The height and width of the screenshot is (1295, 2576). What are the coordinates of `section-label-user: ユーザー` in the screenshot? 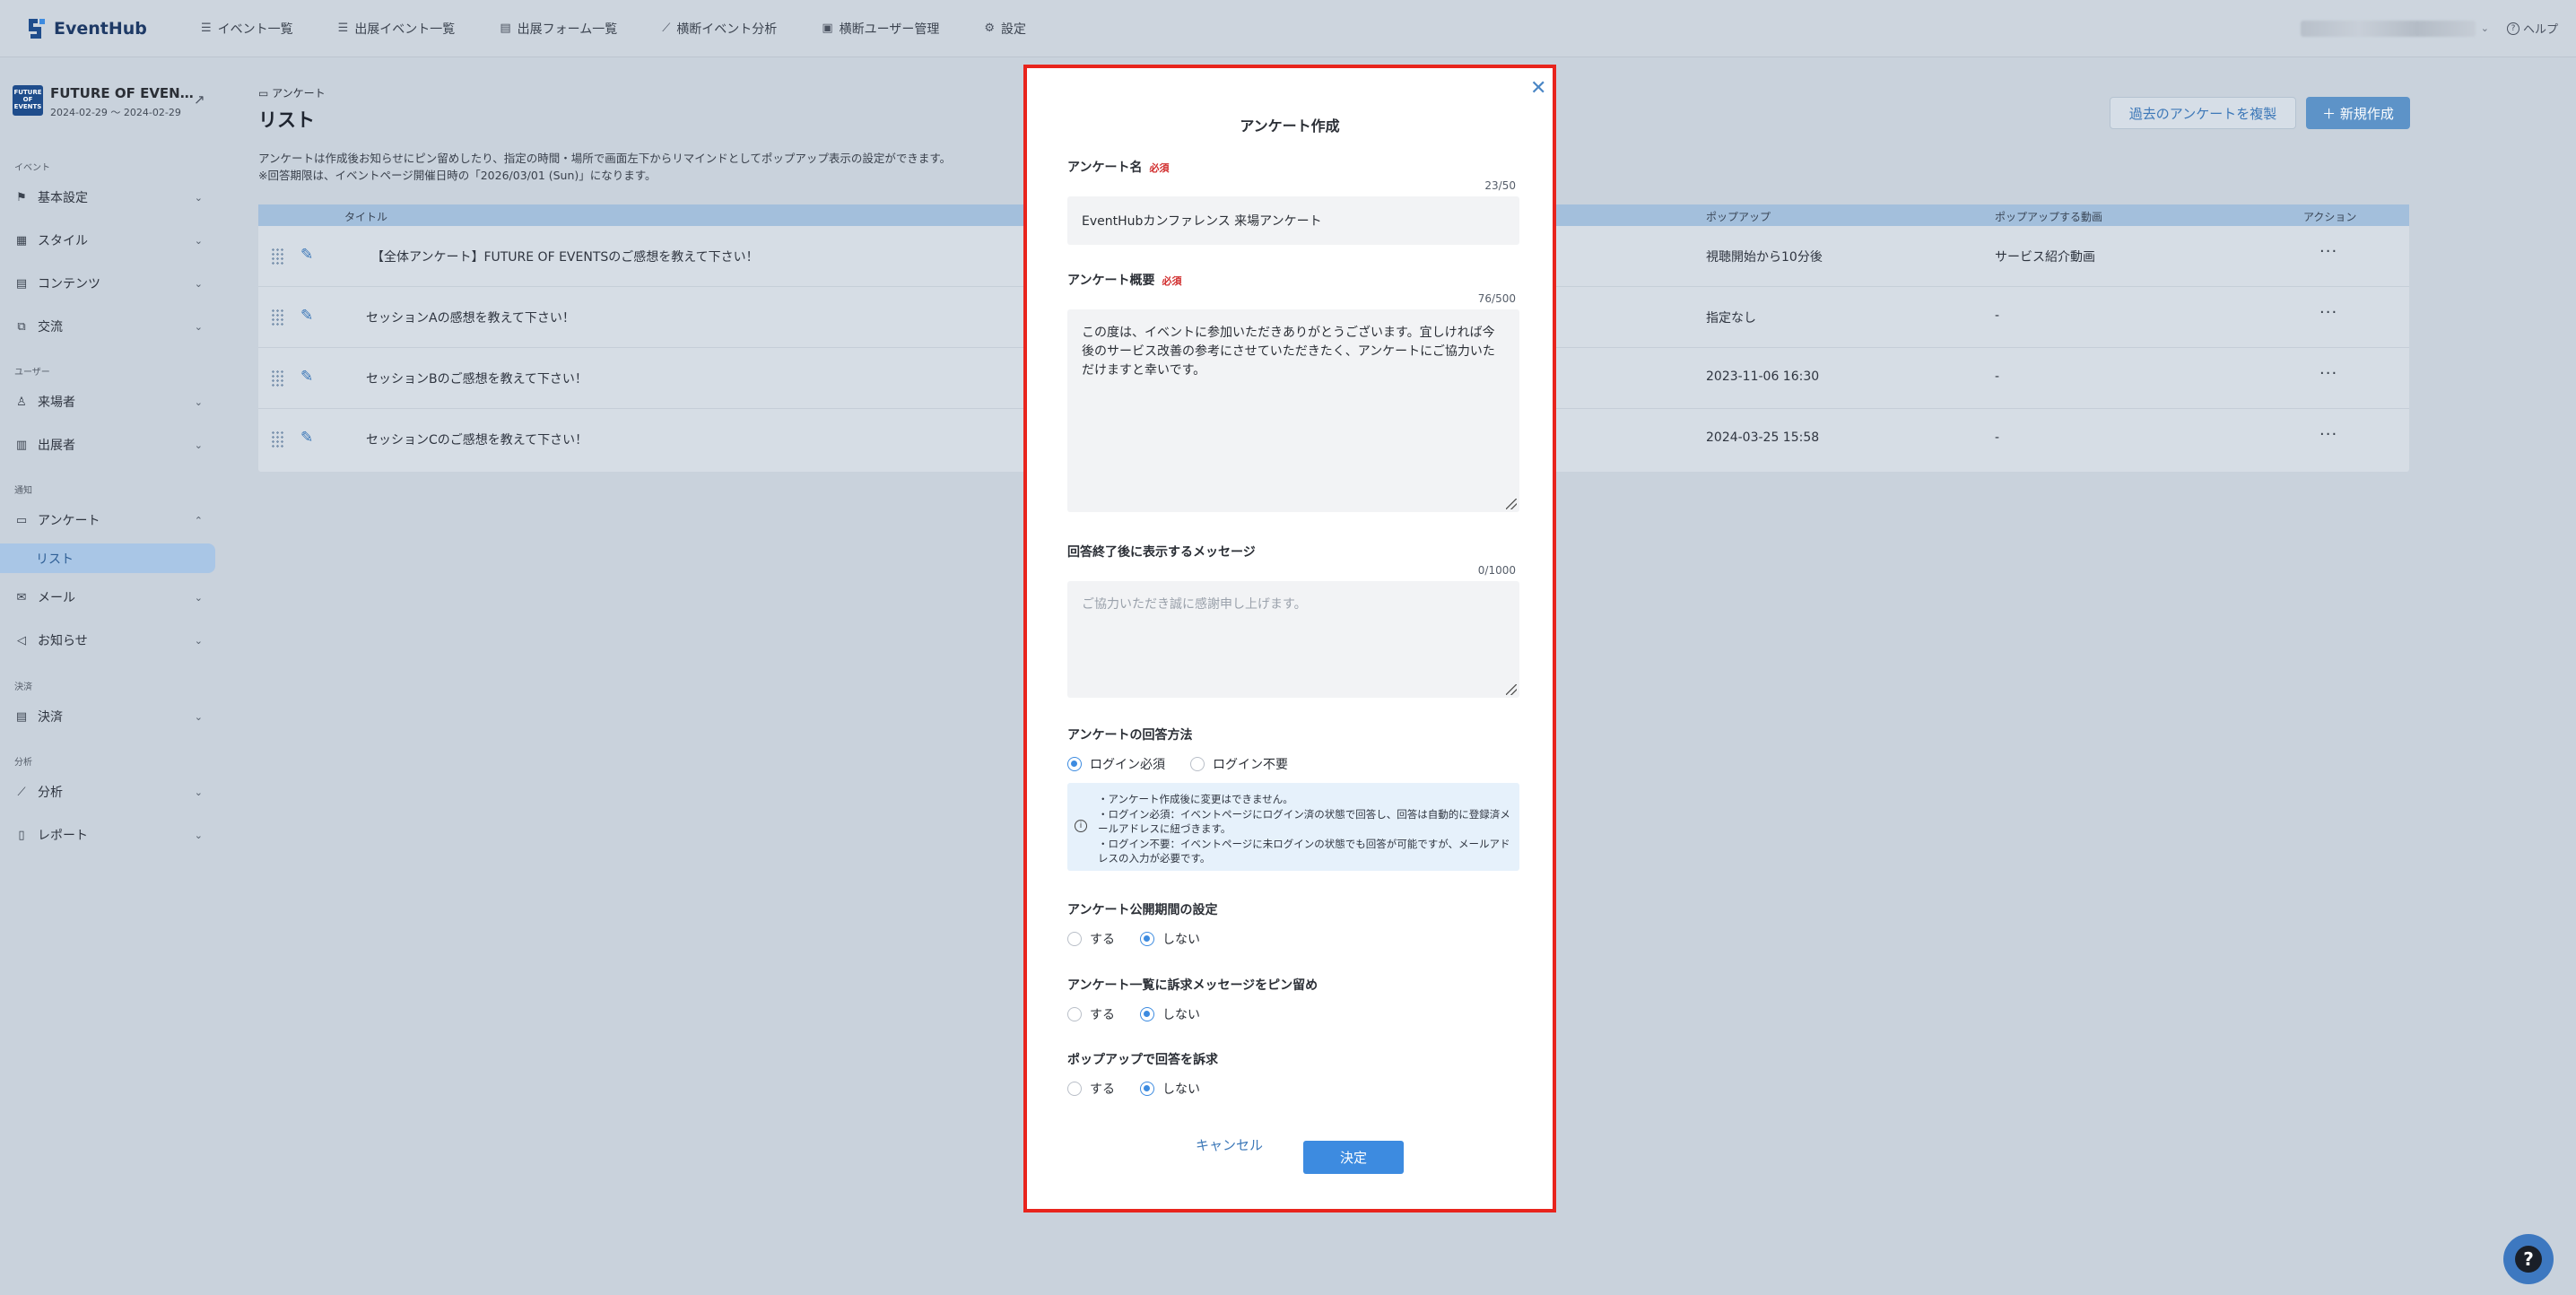 It's located at (32, 373).